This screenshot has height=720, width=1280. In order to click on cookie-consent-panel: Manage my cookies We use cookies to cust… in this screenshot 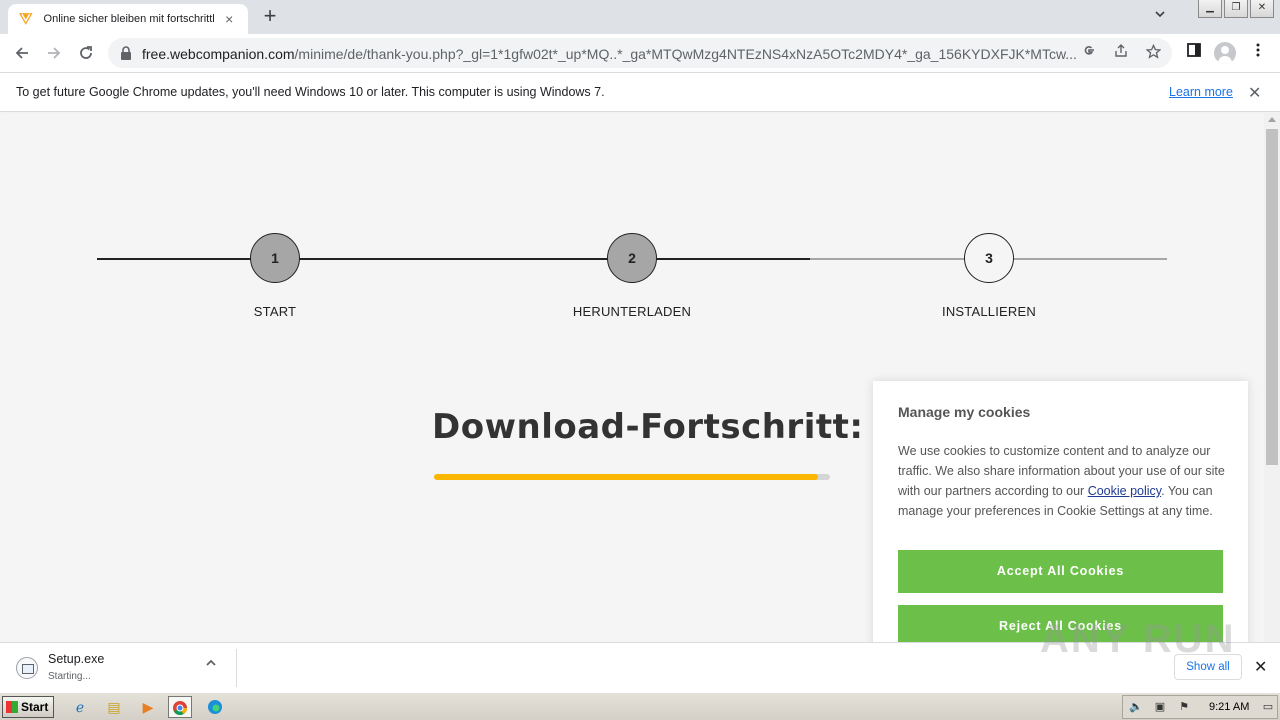, I will do `click(1060, 511)`.